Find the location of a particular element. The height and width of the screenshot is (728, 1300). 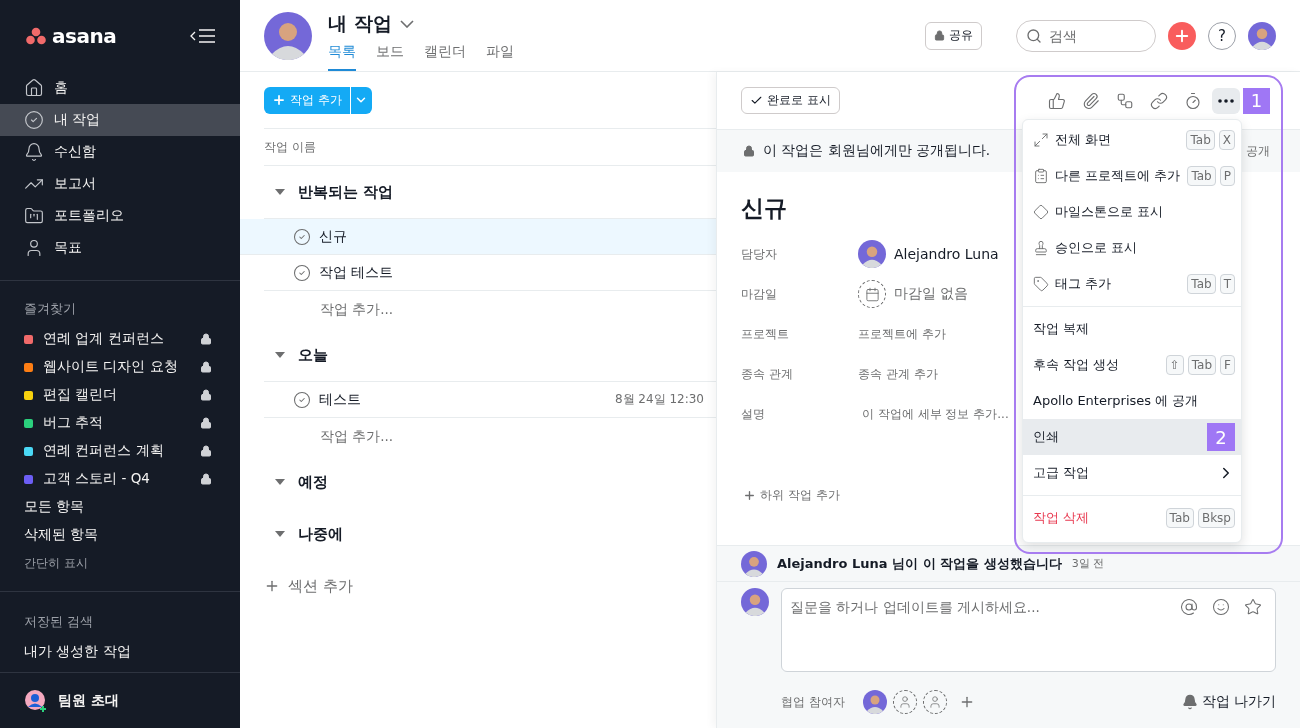

nav-item: 수신함 is located at coordinates (120, 152).